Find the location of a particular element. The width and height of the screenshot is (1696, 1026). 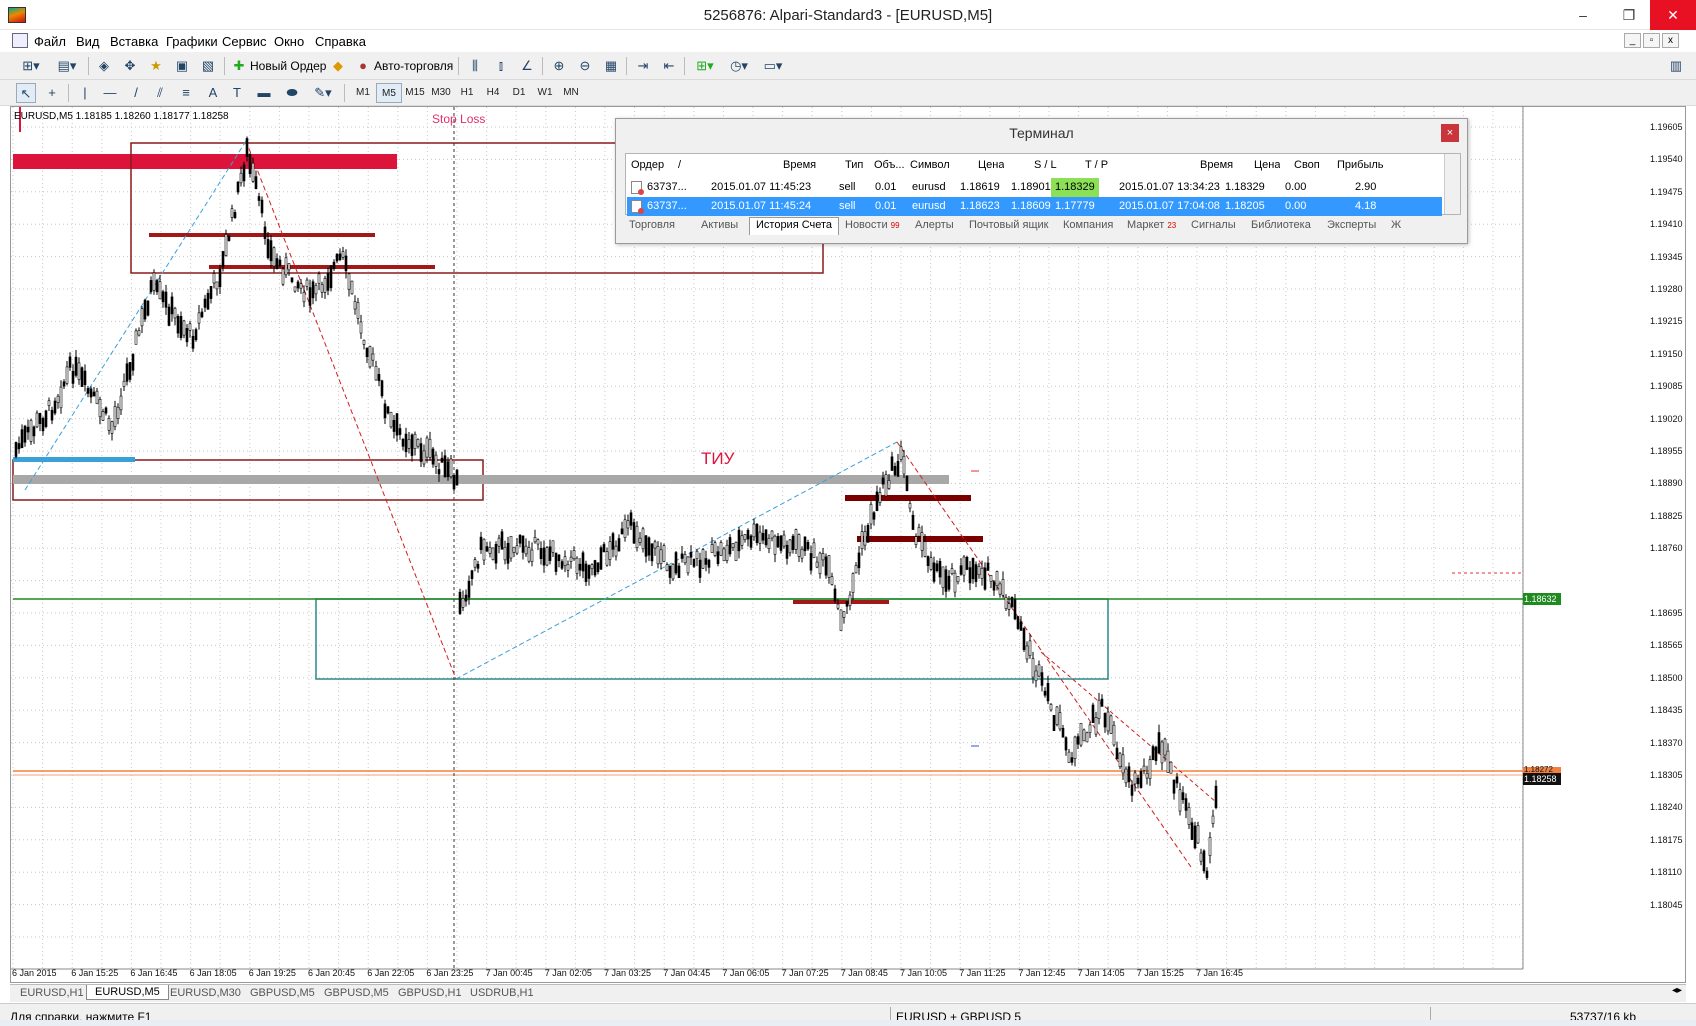

blue-level-zone is located at coordinates (74, 459).